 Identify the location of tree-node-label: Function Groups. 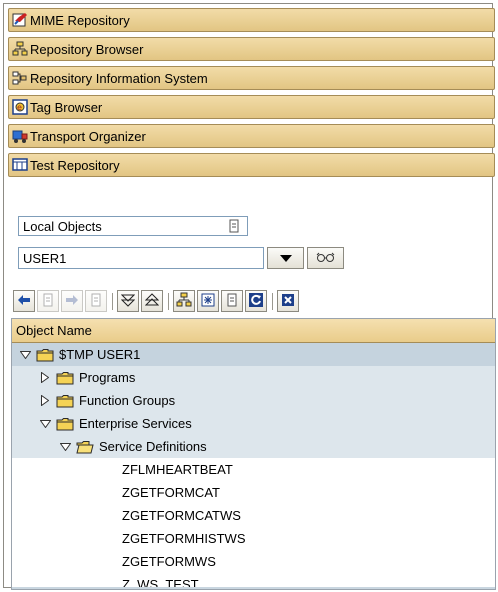
(127, 400).